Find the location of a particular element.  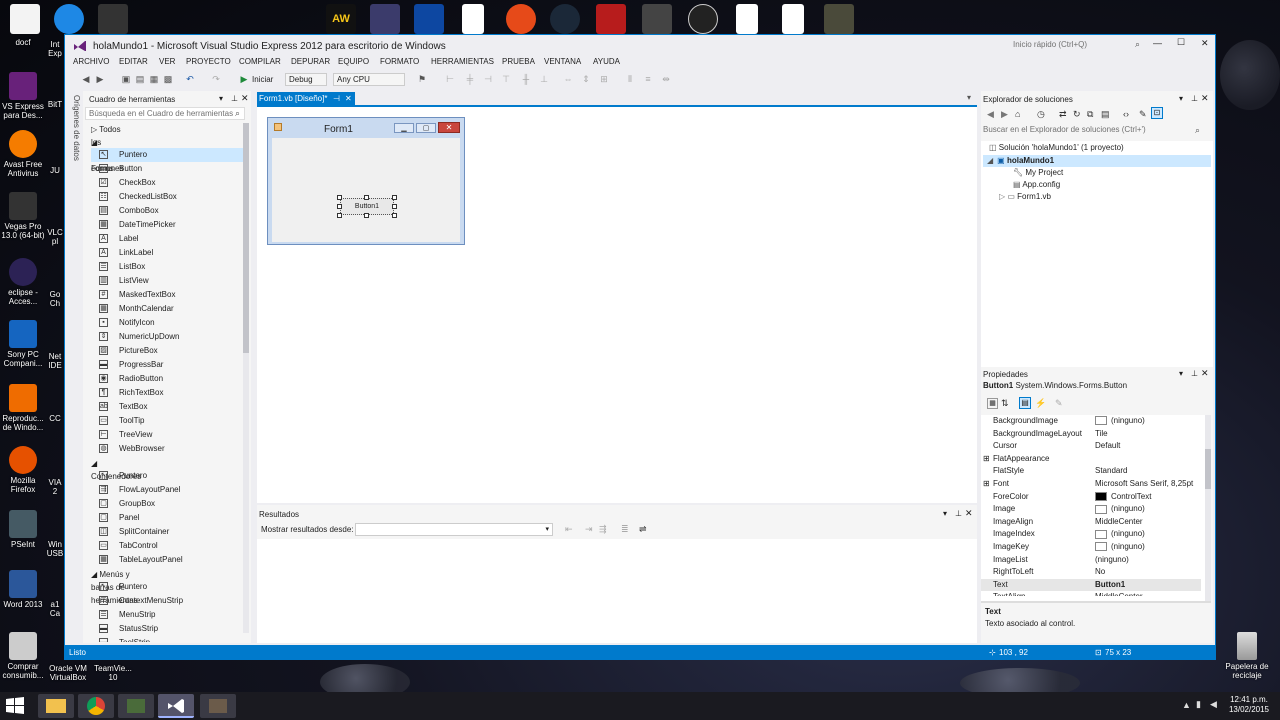

open-icon: ▤ is located at coordinates (140, 79).